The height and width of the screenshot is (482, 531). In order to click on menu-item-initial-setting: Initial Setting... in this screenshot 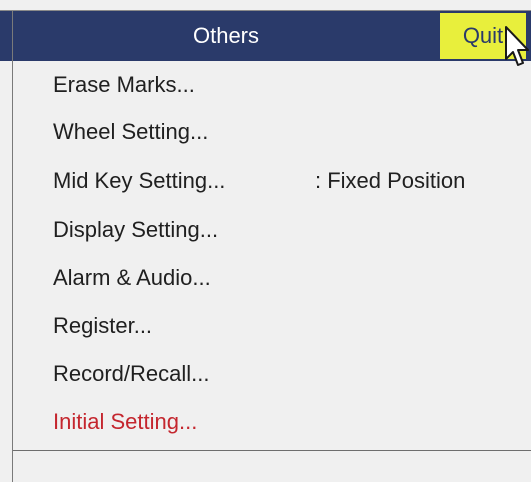, I will do `click(272, 422)`.